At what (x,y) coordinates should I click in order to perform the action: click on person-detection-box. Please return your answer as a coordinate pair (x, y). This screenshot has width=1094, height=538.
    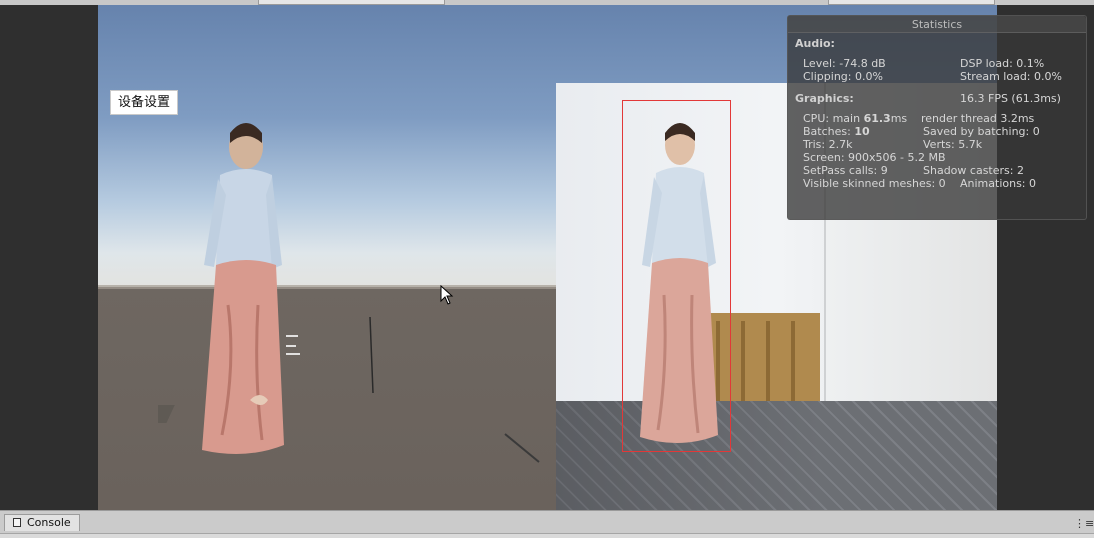
    Looking at the image, I should click on (676, 276).